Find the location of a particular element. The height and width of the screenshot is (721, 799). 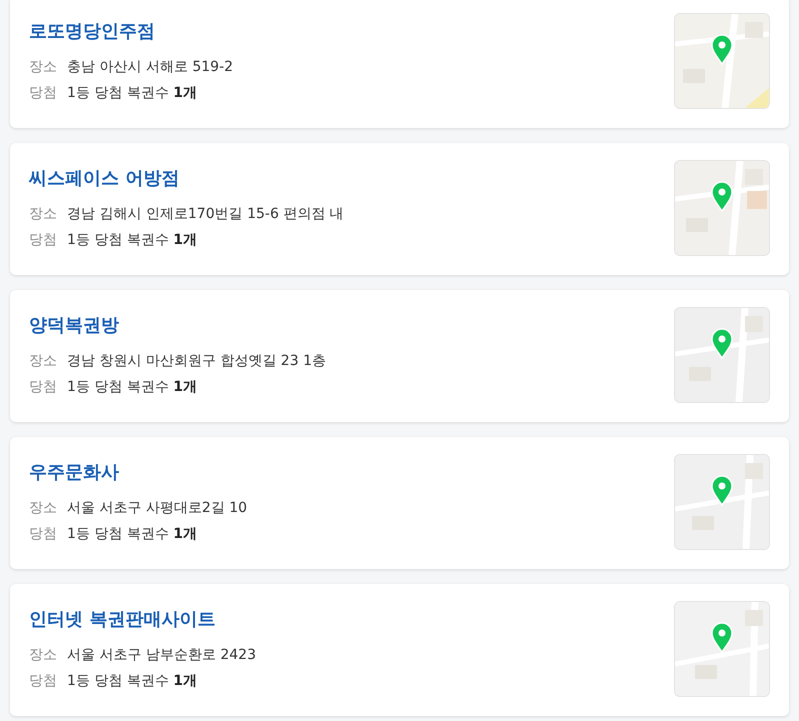

field-value: 서울 서초구 사평대로2길 10 is located at coordinates (157, 508).